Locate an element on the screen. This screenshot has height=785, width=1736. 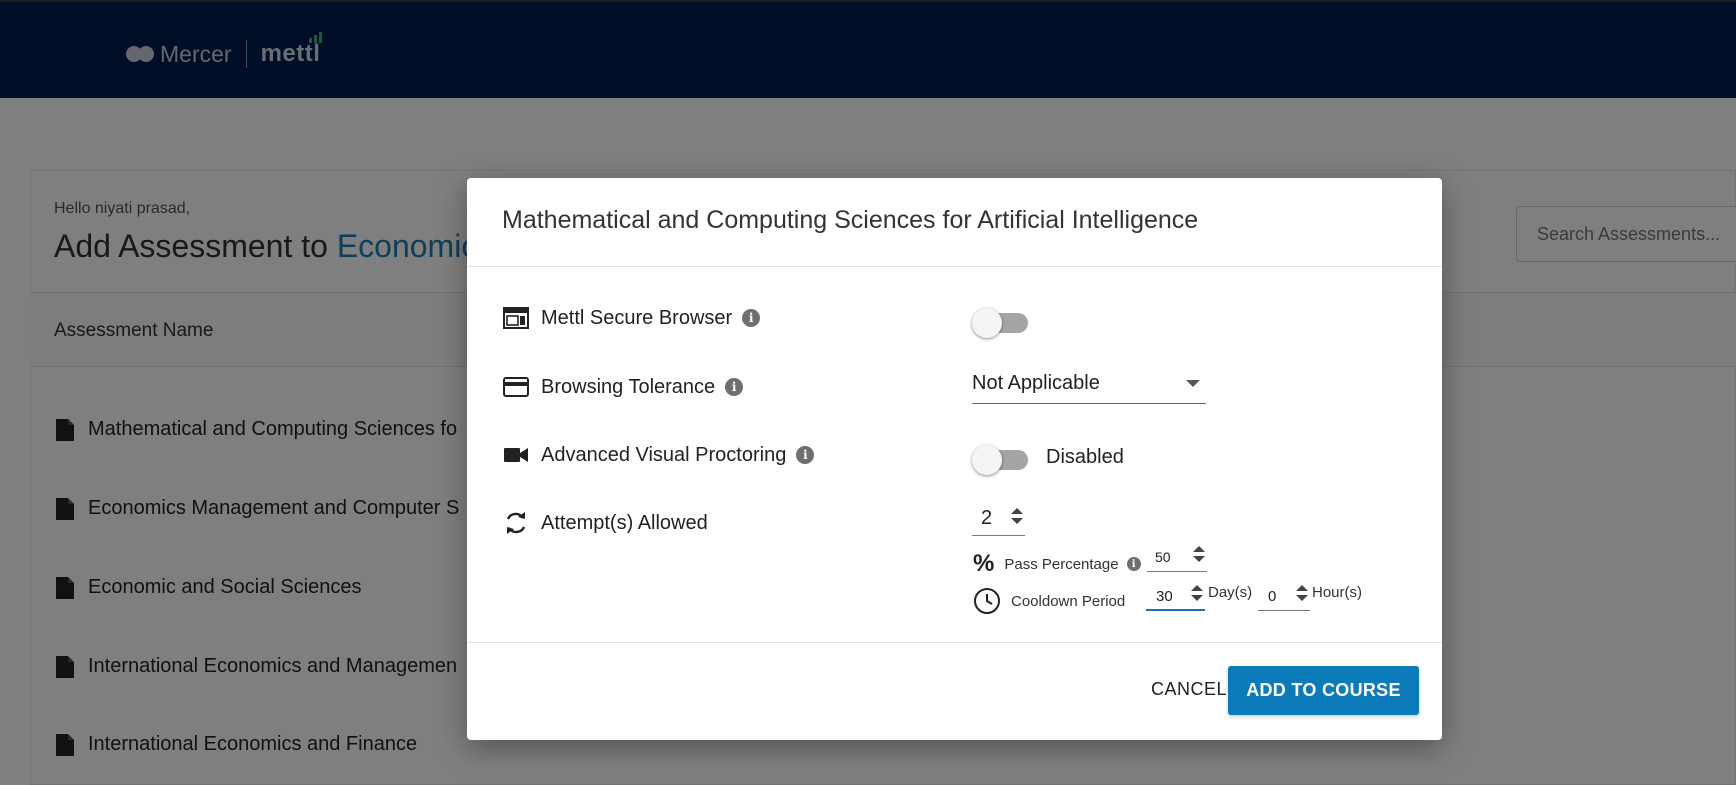
days-unit-label: Day(s) is located at coordinates (1230, 592).